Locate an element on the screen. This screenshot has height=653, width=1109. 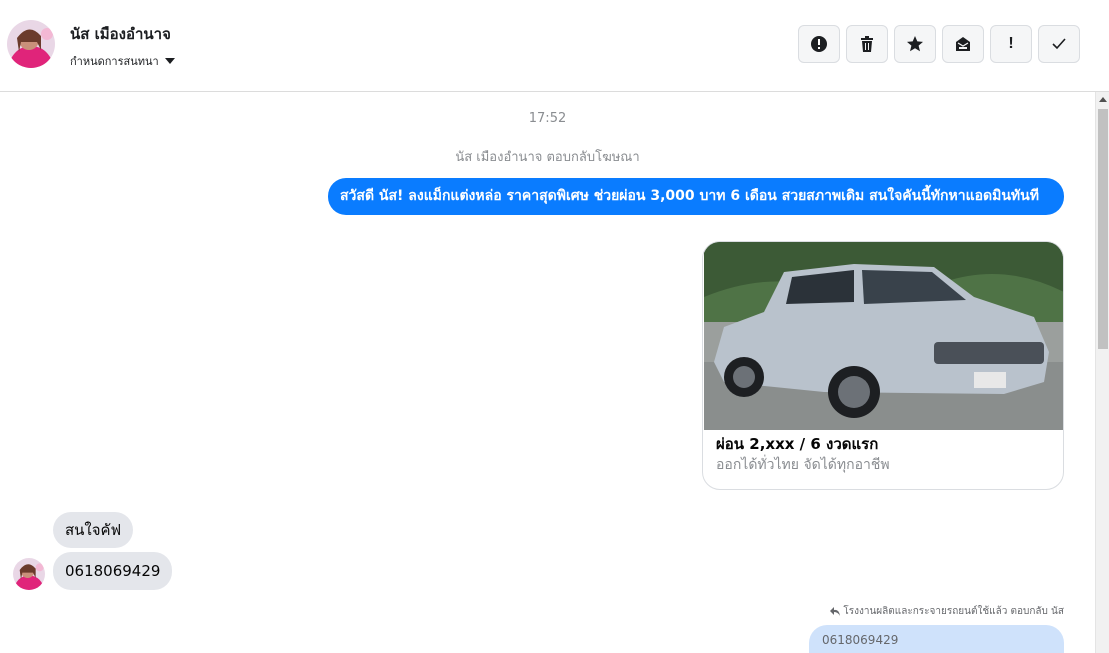
scrollbar is located at coordinates (1102, 372).